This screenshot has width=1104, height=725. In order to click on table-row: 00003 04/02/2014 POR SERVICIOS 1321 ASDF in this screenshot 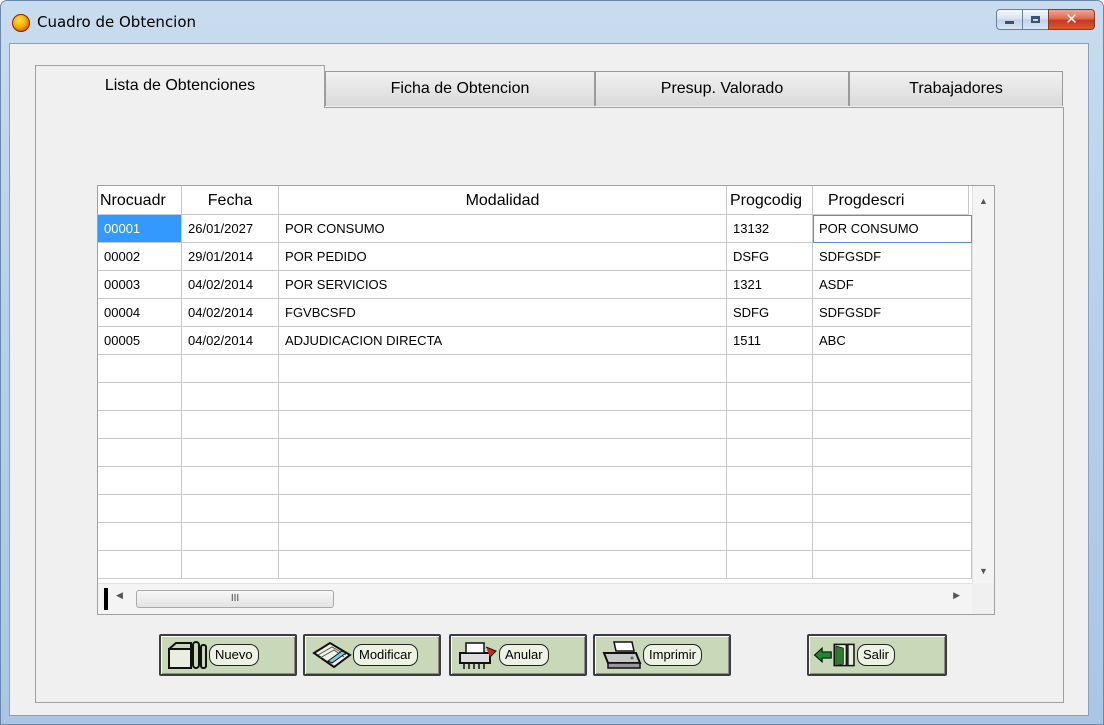, I will do `click(535, 285)`.